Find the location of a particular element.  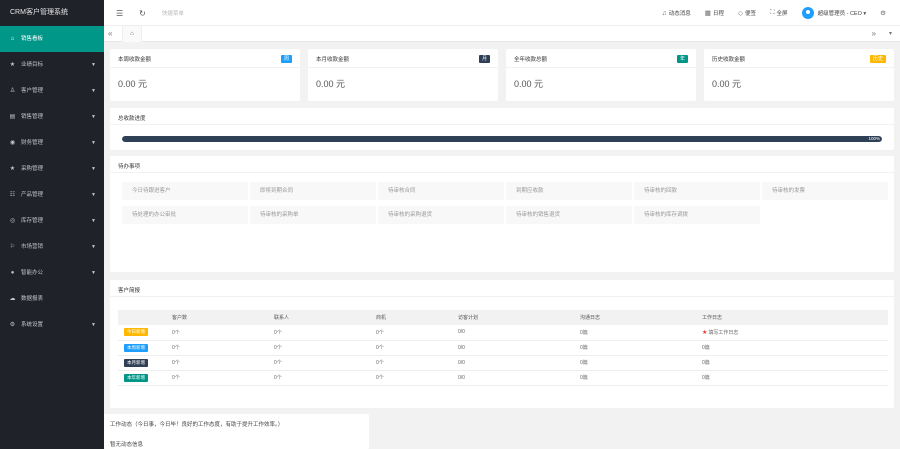

work-log-cell: ★填写工作日志 is located at coordinates (792, 333).